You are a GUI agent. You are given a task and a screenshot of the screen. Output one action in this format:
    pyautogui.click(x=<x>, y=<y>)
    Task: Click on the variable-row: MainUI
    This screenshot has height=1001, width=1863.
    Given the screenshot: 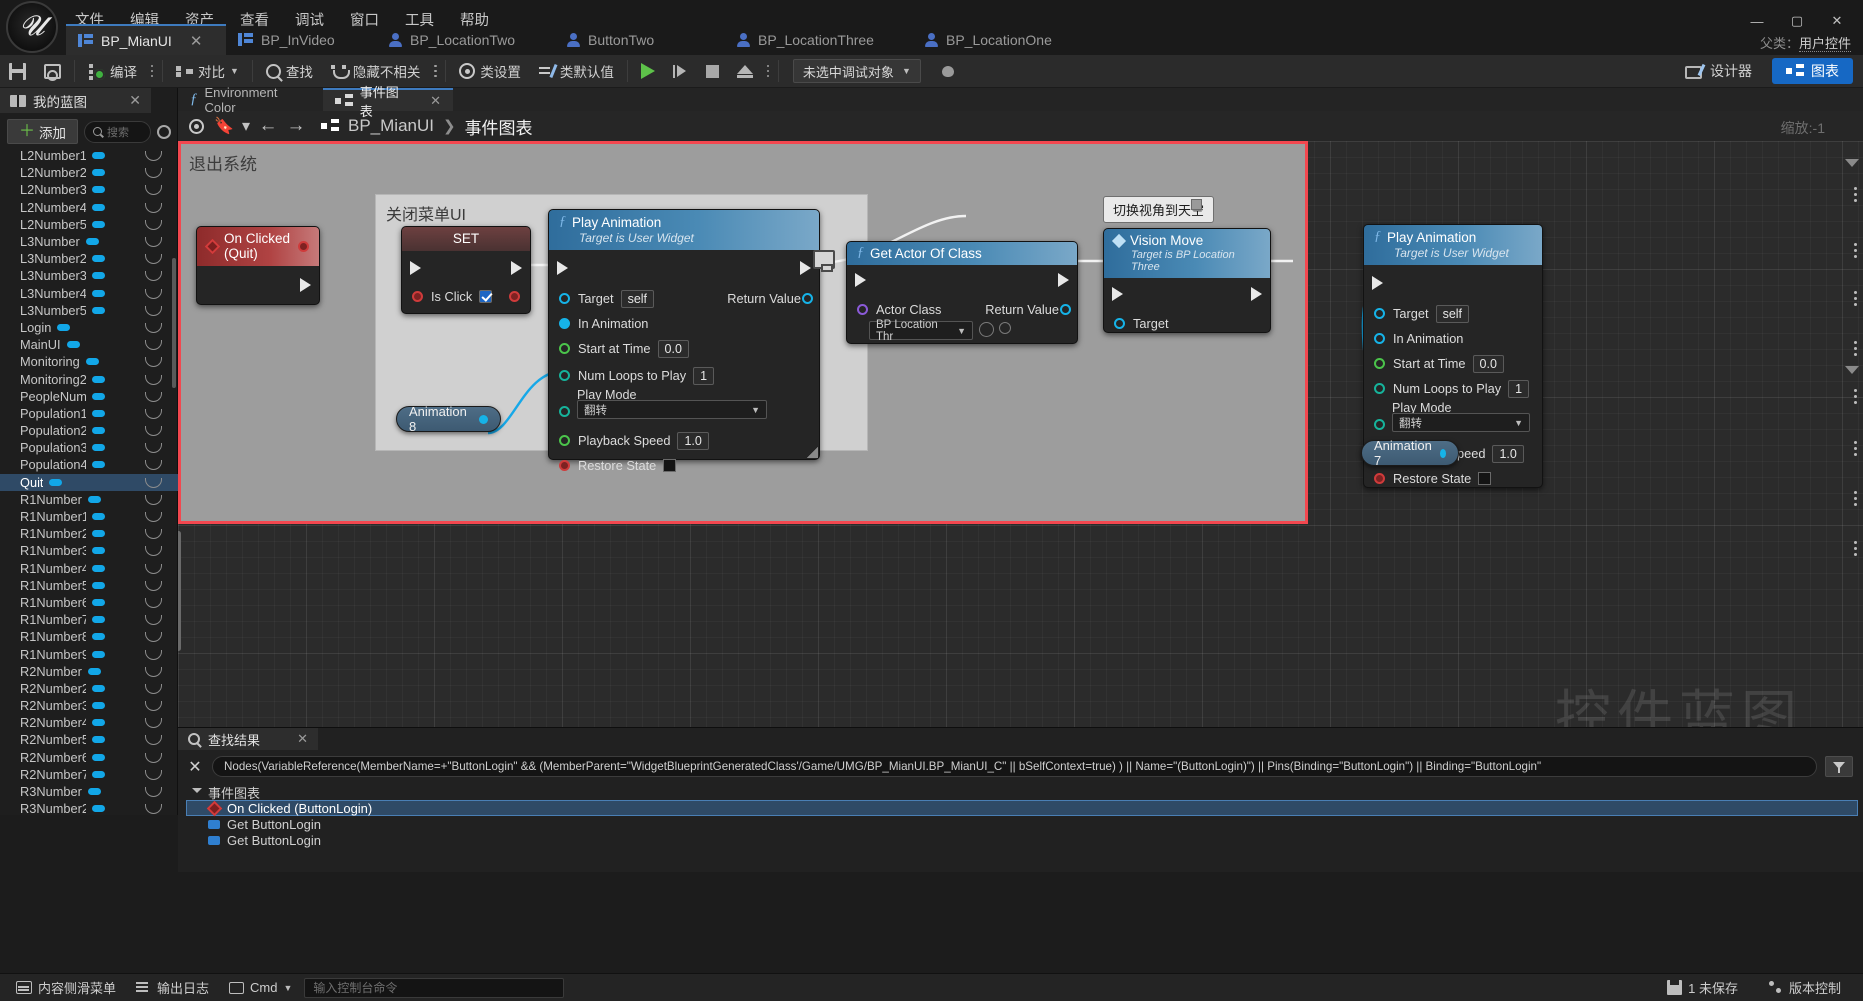 What is the action you would take?
    pyautogui.click(x=89, y=344)
    